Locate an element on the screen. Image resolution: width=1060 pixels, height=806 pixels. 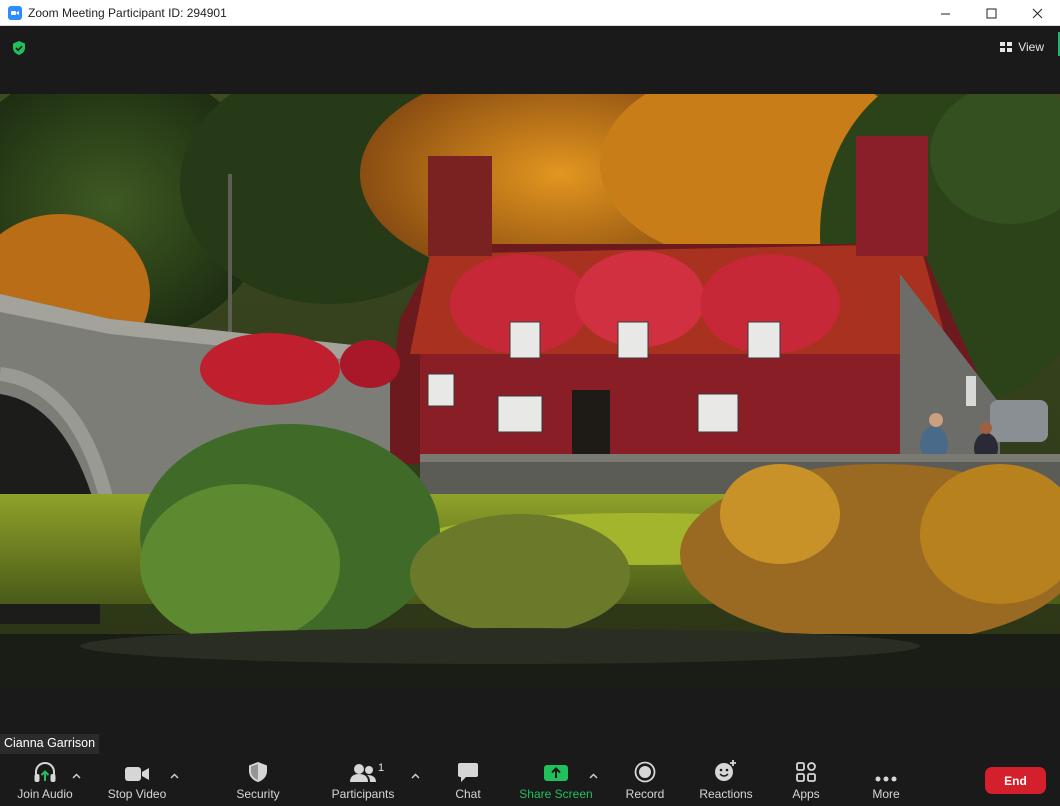
video-camera-icon is located at coordinates (137, 774).